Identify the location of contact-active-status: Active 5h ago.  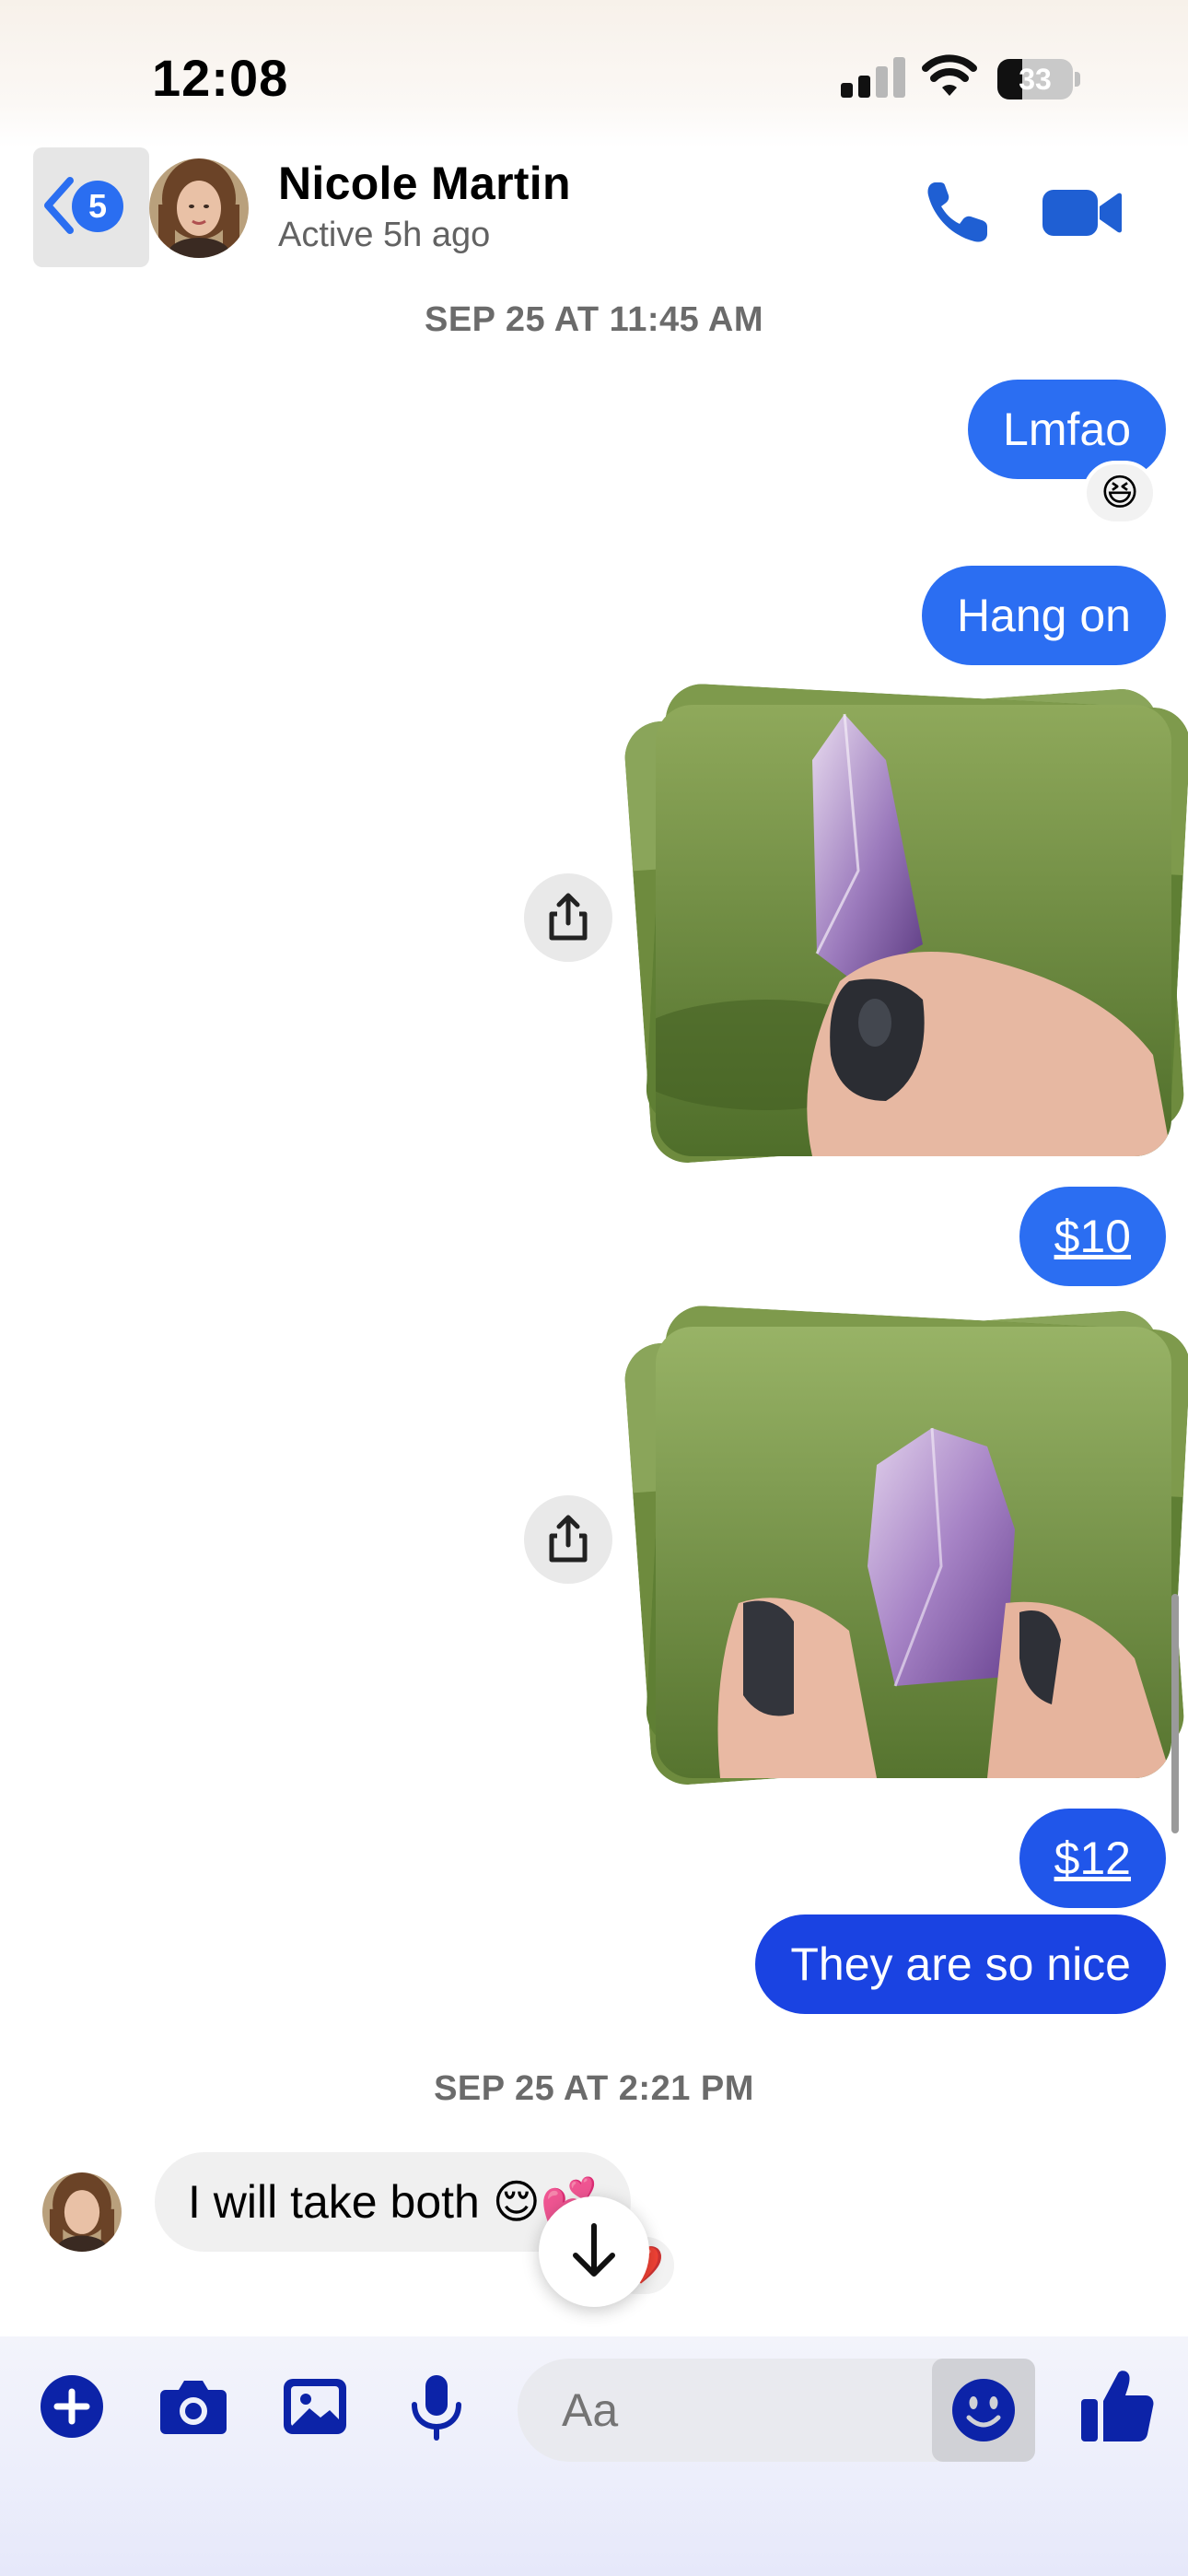
(384, 235).